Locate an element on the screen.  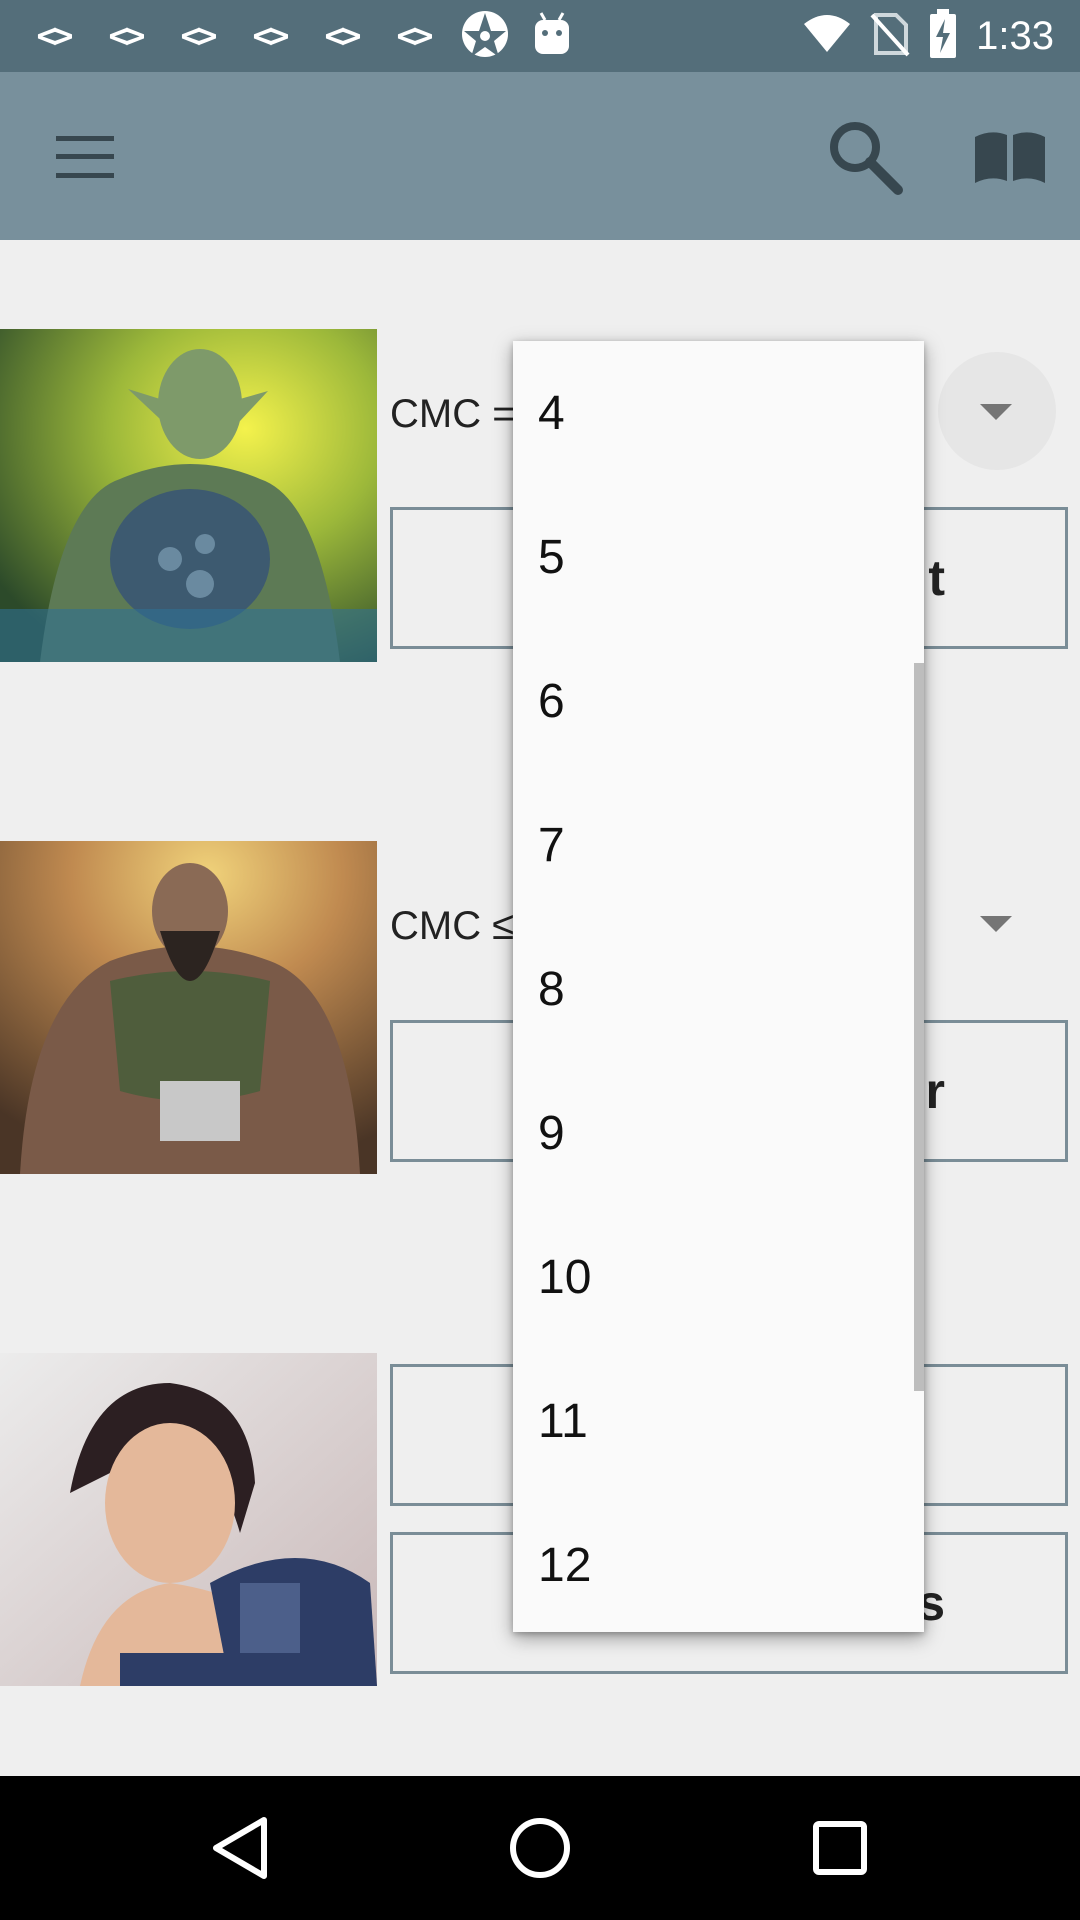
notification-icons: <> <> <> <> <> <> is located at coordinates (300, 36).